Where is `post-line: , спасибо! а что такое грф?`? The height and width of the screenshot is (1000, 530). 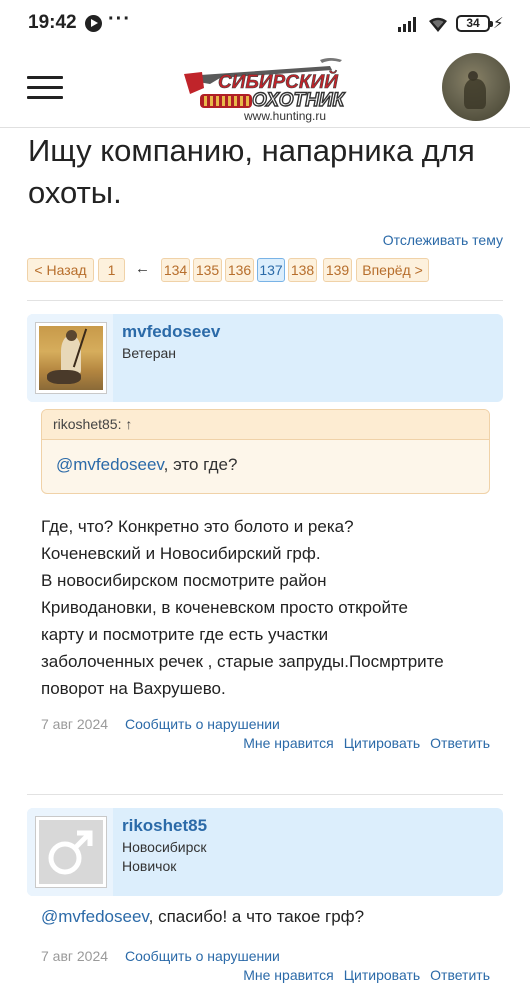 post-line: , спасибо! а что такое грф? is located at coordinates (256, 916).